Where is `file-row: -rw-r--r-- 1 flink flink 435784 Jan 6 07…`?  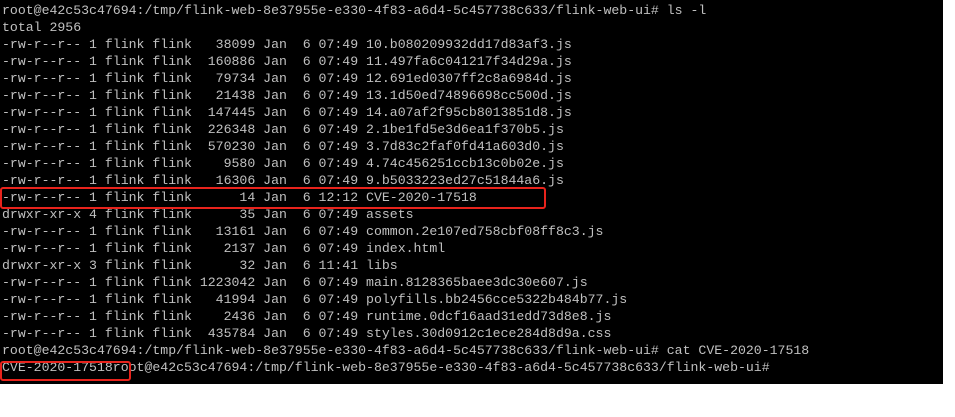 file-row: -rw-r--r-- 1 flink flink 435784 Jan 6 07… is located at coordinates (307, 333).